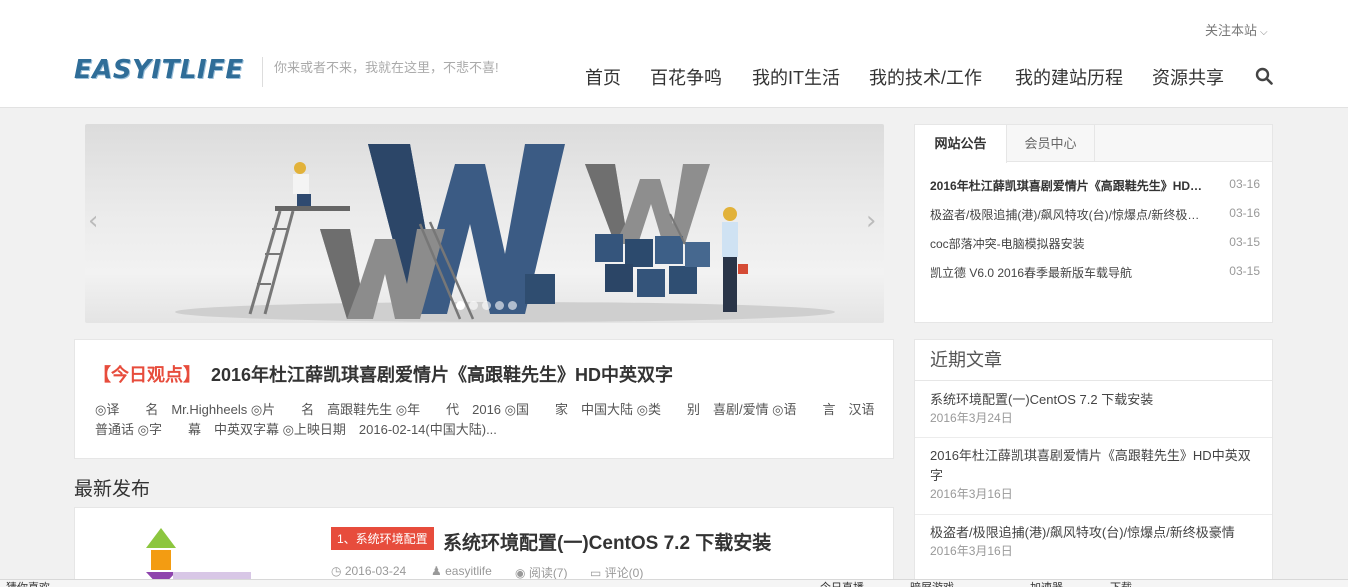  I want to click on recent-item-date: 2016年3月24日, so click(971, 418).